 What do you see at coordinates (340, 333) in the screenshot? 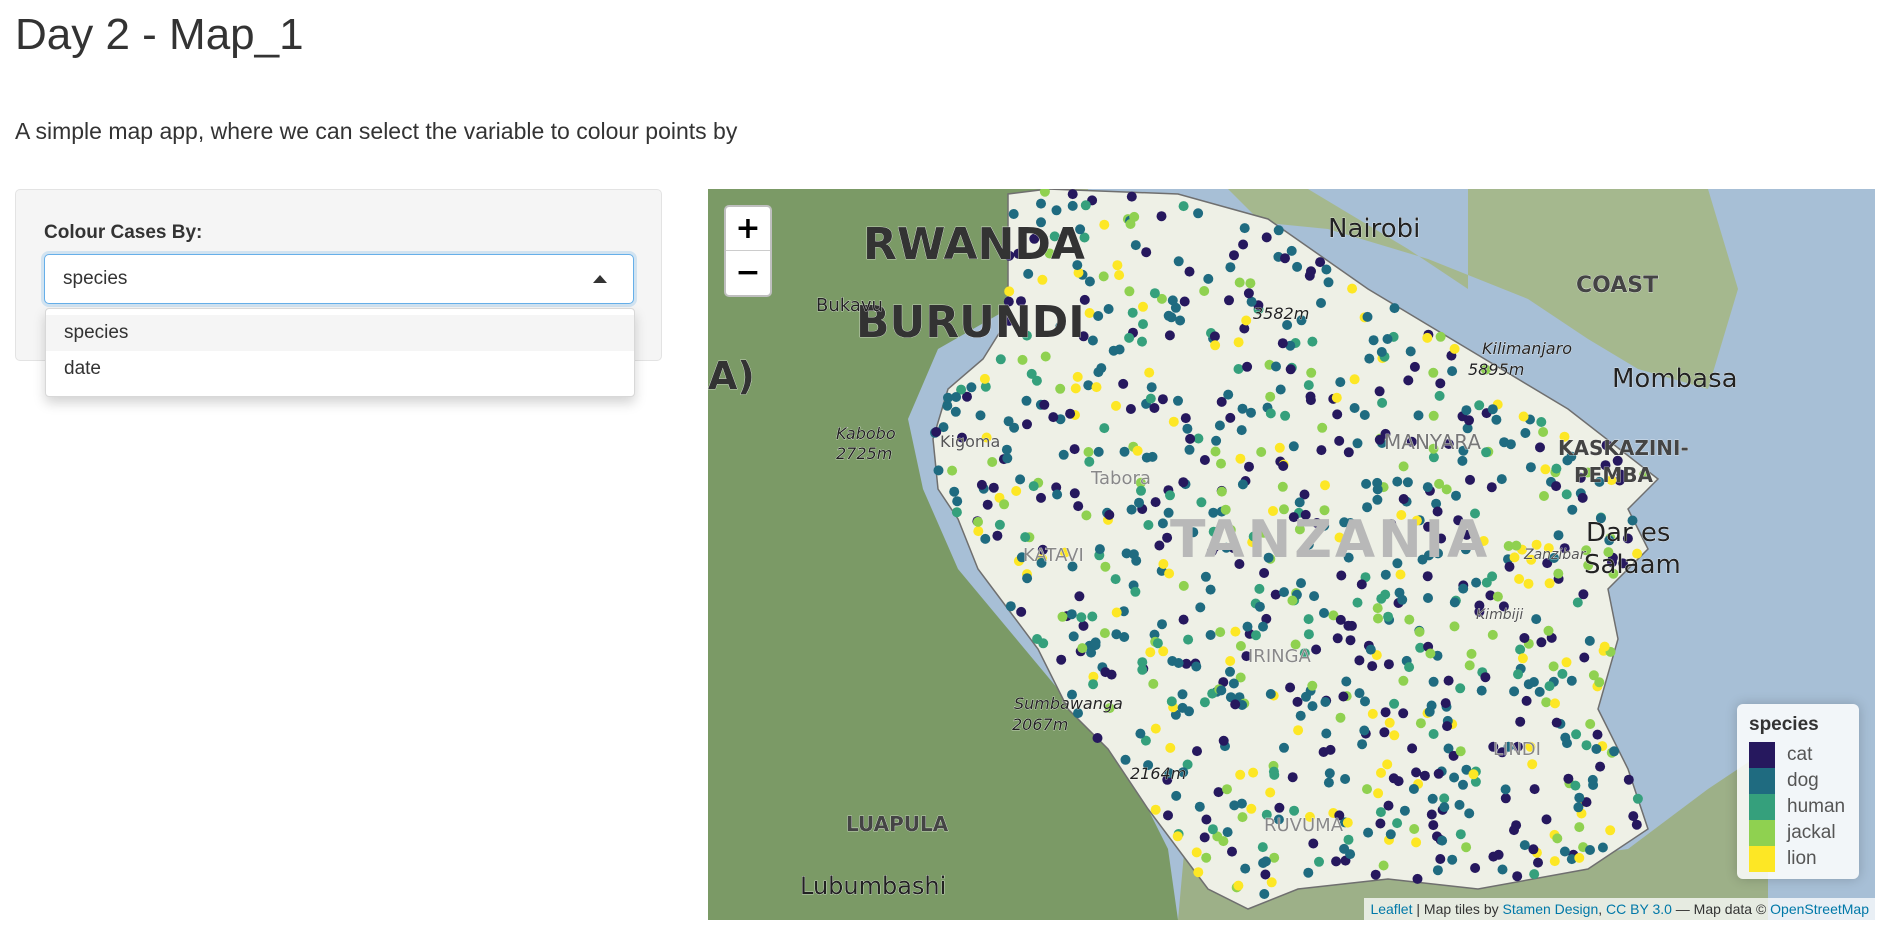
I see `option-species: species` at bounding box center [340, 333].